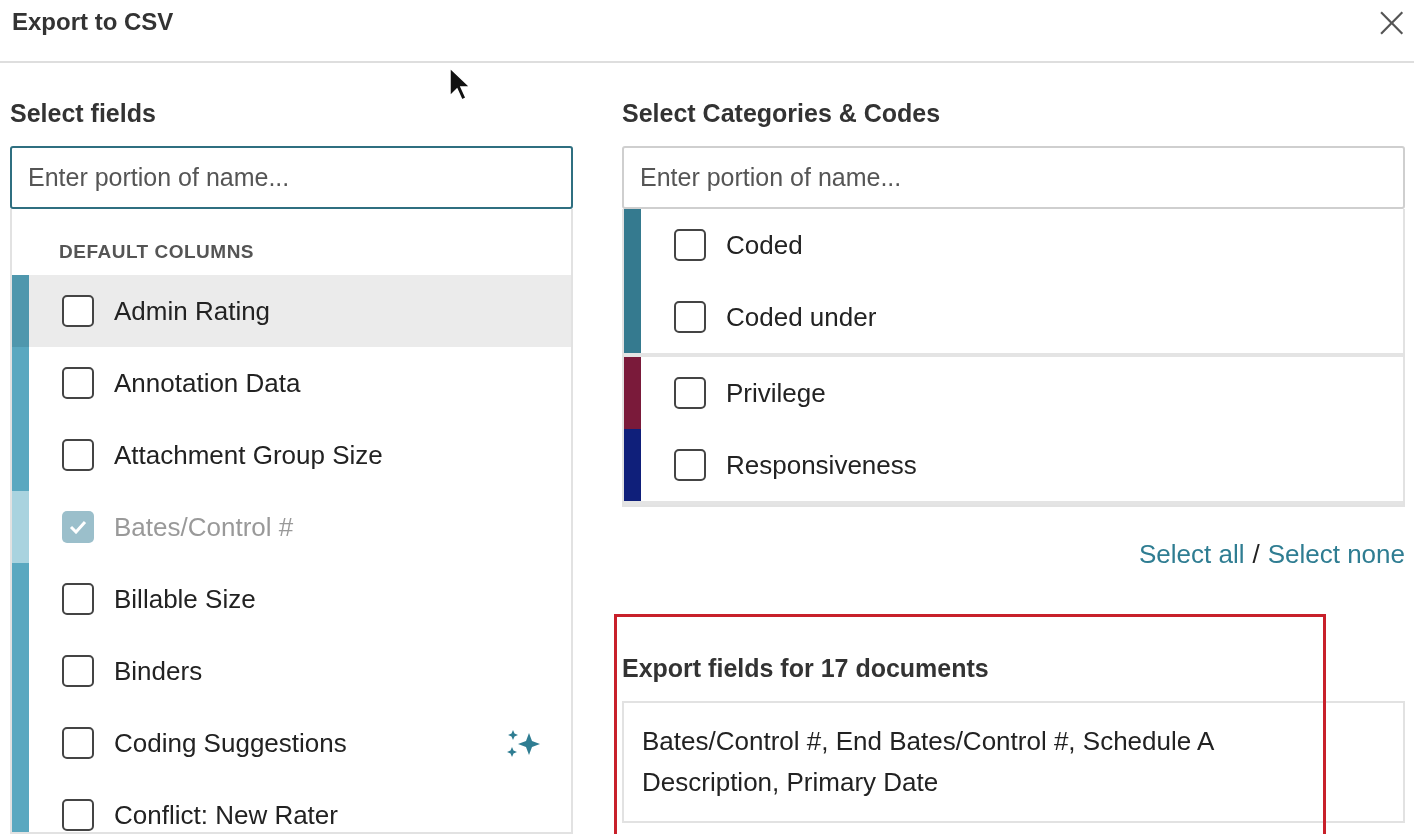  Describe the element at coordinates (157, 252) in the screenshot. I see `list-section-heading: DEFAULT COLUMNS` at that location.